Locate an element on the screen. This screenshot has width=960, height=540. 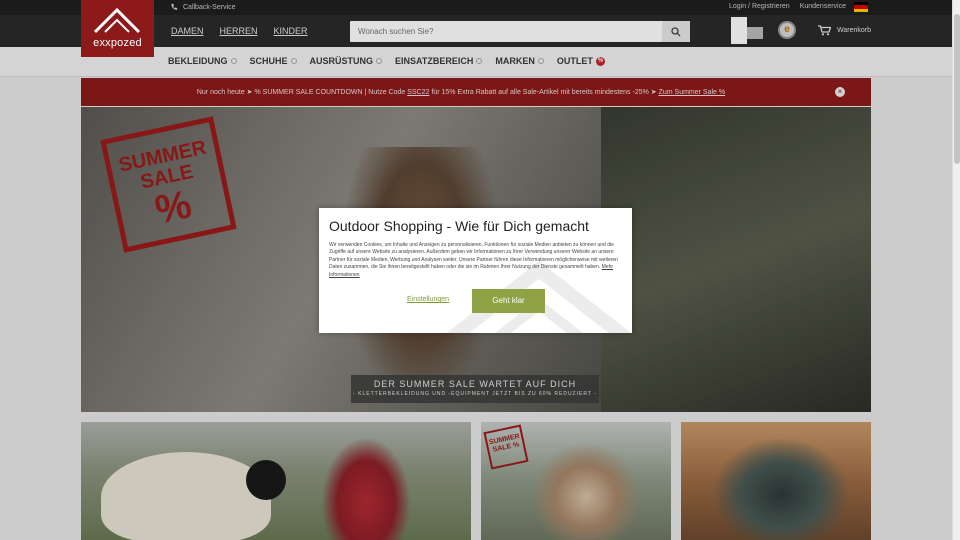
brand-name: exxpozed is located at coordinates (117, 43).